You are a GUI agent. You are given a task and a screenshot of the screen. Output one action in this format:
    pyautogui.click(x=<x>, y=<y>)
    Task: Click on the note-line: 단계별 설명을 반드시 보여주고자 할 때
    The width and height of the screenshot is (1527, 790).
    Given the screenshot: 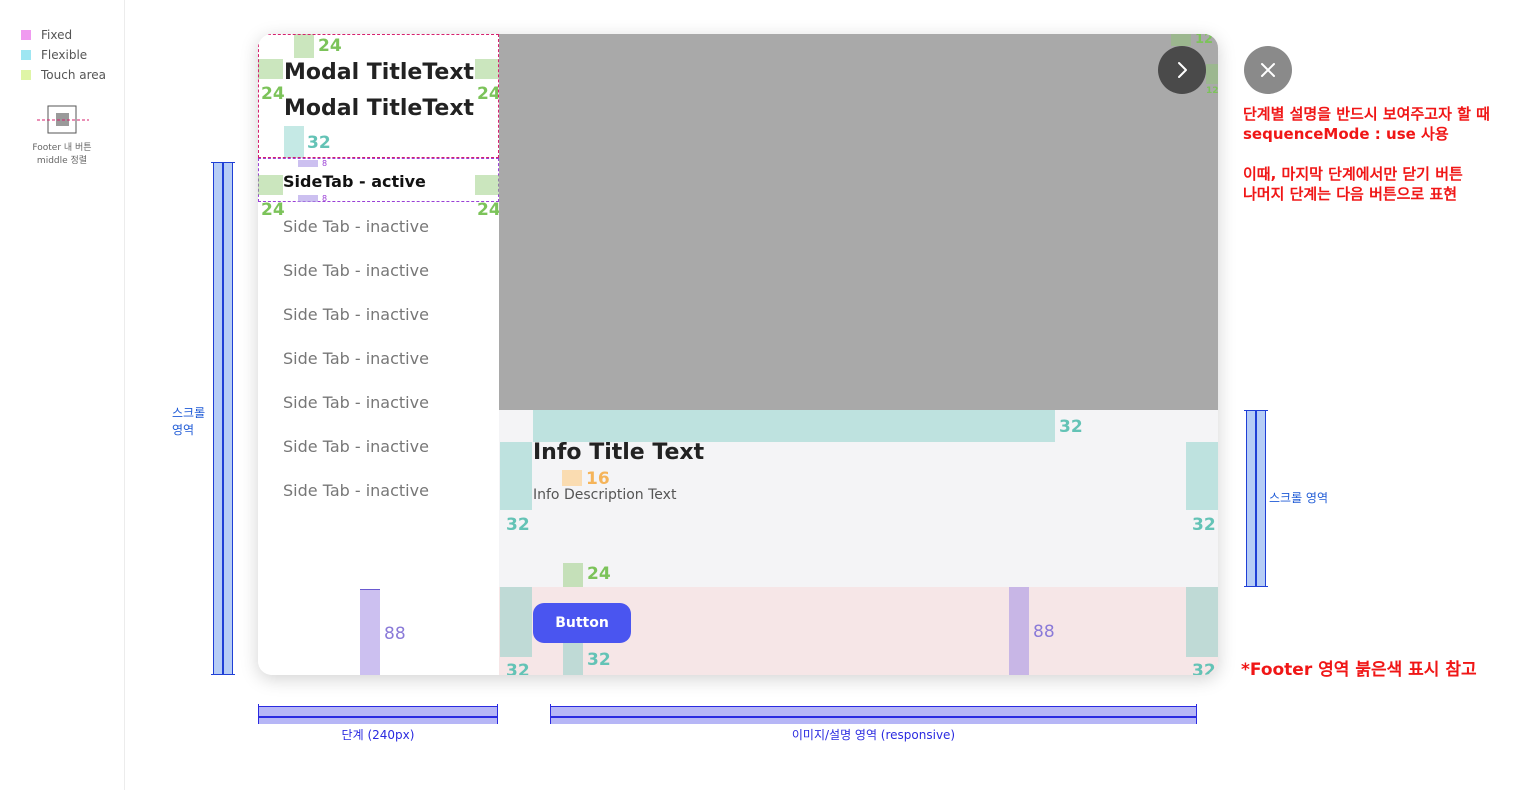 What is the action you would take?
    pyautogui.click(x=1366, y=114)
    